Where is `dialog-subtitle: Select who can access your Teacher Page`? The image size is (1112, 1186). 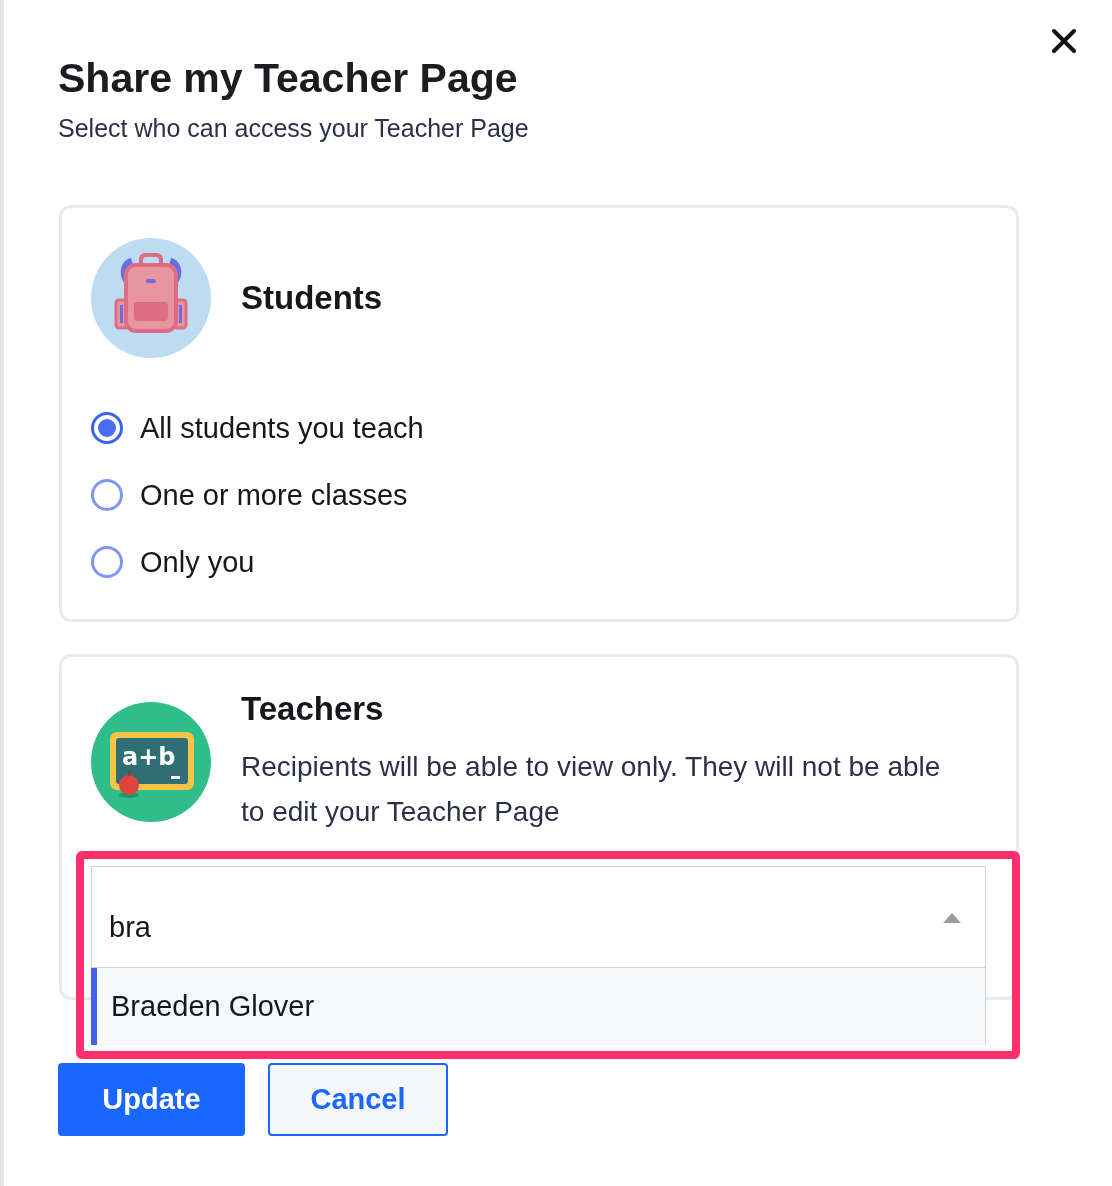
dialog-subtitle: Select who can access your Teacher Page is located at coordinates (293, 128).